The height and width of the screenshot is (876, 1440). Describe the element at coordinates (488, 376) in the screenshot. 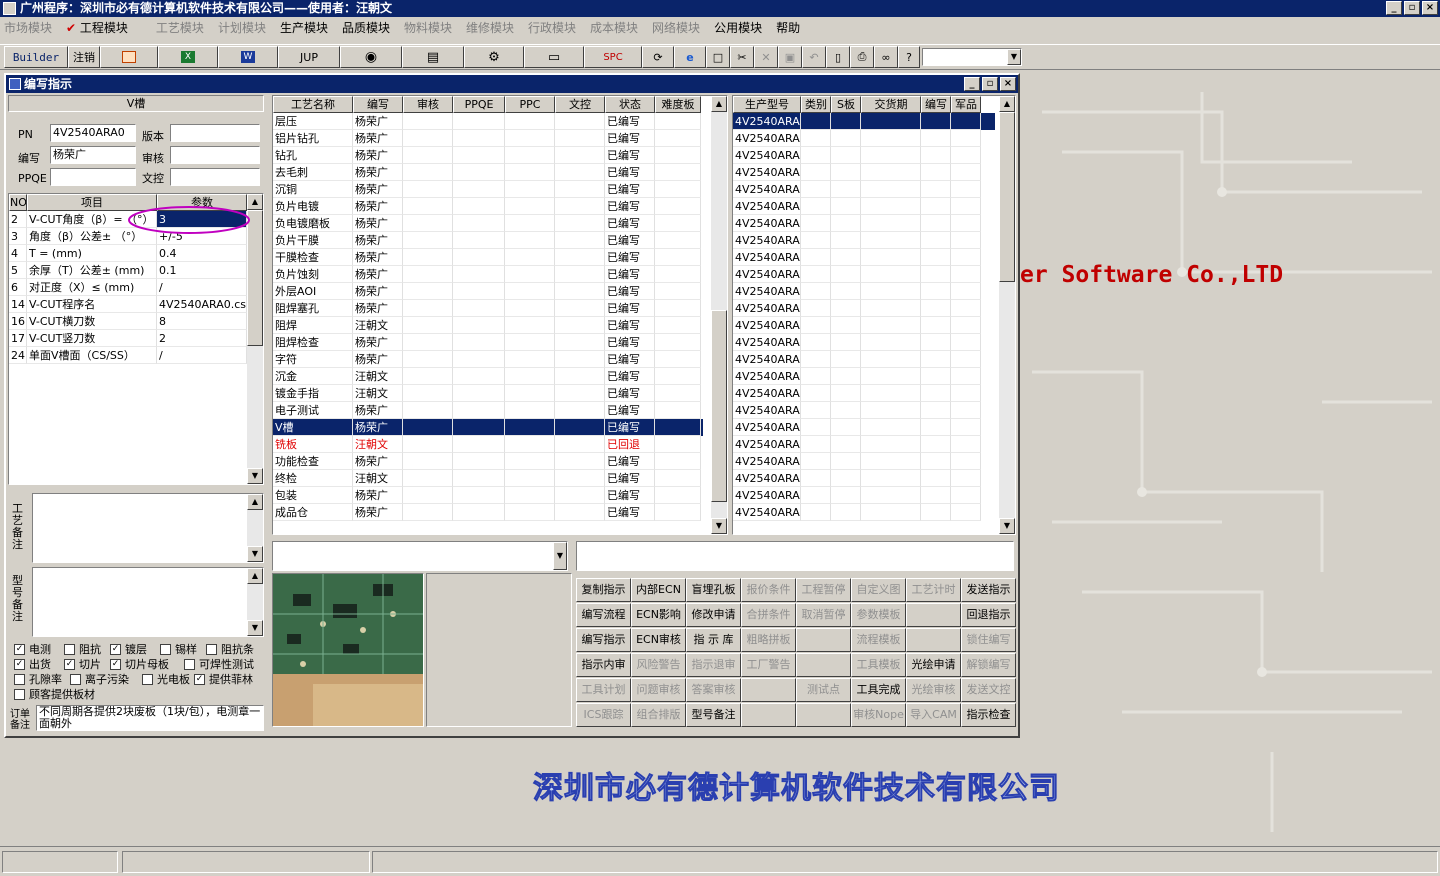

I see `process-row: 沉金 汪朝文 已编写` at that location.